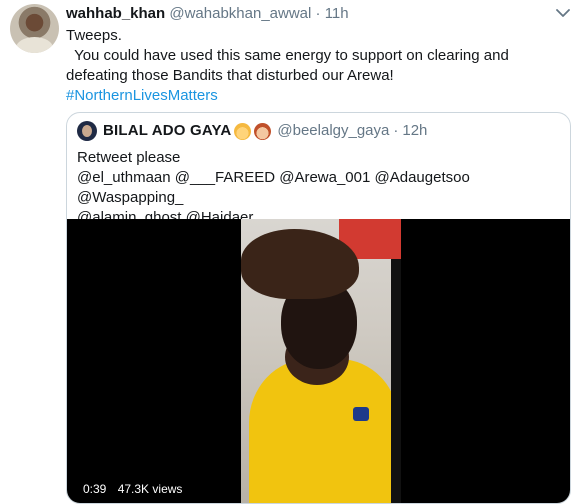 Image resolution: width=581 pixels, height=504 pixels. Describe the element at coordinates (361, 414) in the screenshot. I see `shirt-badge` at that location.